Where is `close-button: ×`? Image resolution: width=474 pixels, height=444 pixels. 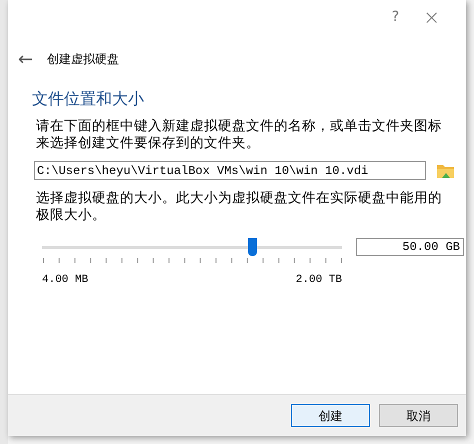 close-button: × is located at coordinates (431, 17).